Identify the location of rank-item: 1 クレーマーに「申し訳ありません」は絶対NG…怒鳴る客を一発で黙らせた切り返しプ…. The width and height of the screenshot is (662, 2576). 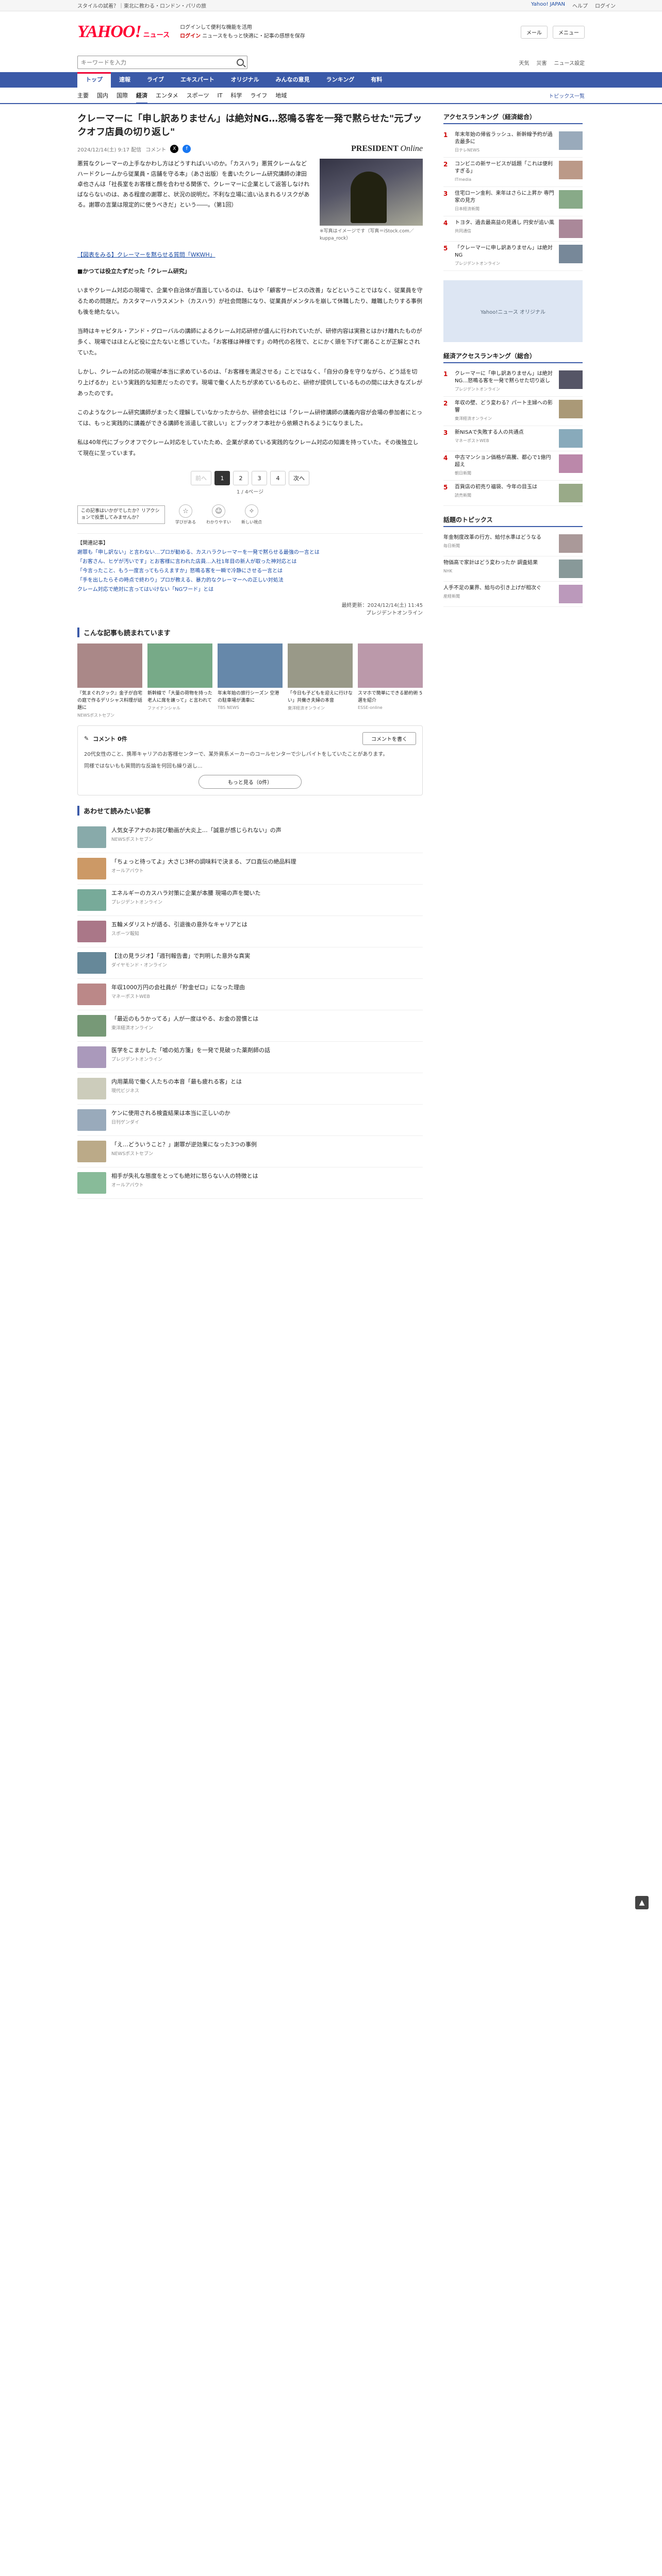
(513, 382).